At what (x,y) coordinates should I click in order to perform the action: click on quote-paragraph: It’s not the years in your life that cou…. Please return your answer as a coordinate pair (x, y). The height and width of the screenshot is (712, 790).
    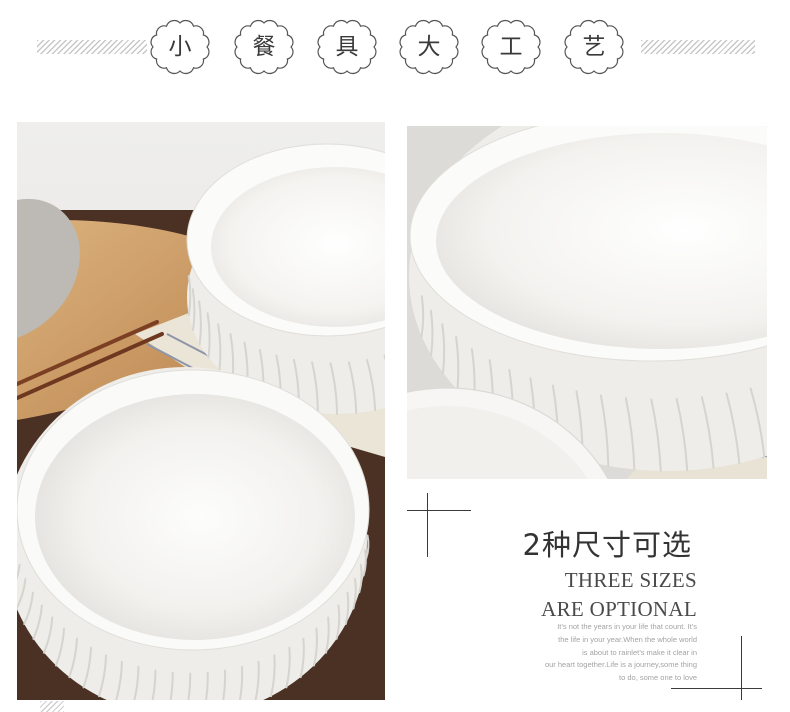
    Looking at the image, I should click on (621, 653).